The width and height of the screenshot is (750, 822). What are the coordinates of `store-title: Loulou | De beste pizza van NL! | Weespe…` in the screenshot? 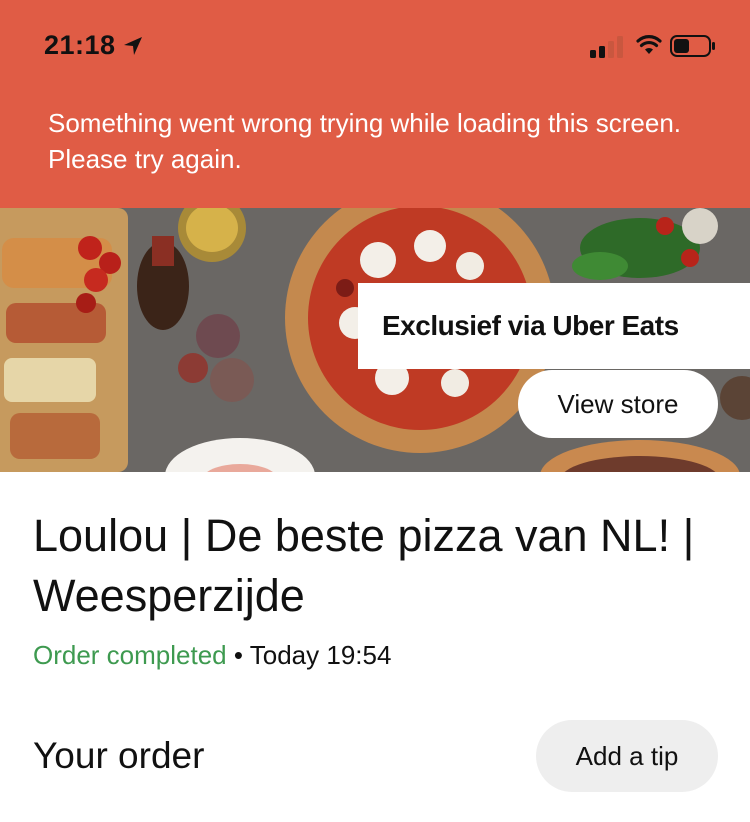 It's located at (364, 565).